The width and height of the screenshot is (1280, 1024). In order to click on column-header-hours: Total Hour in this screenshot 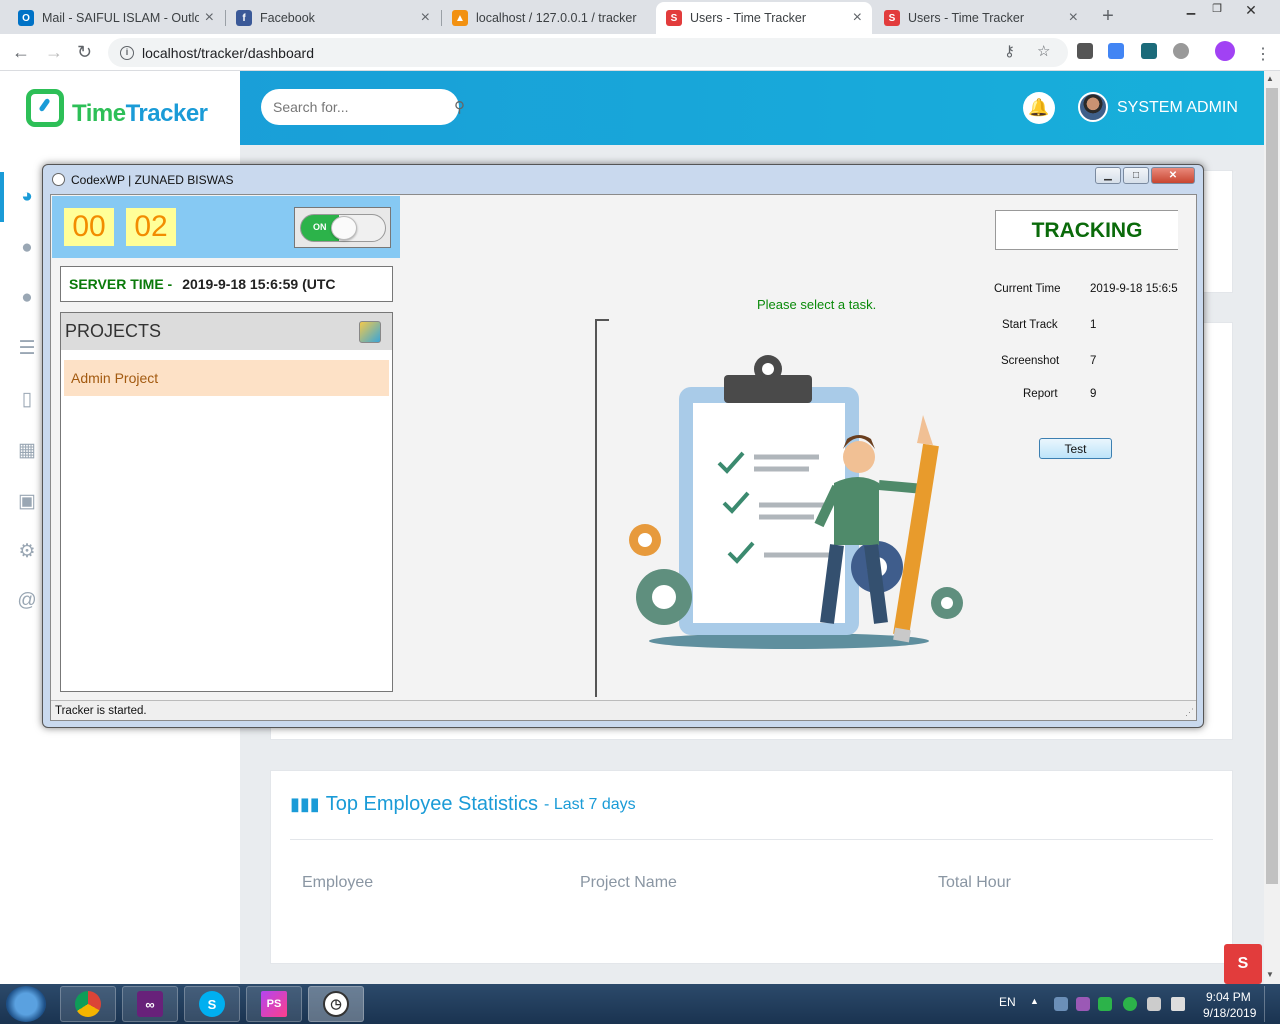, I will do `click(974, 883)`.